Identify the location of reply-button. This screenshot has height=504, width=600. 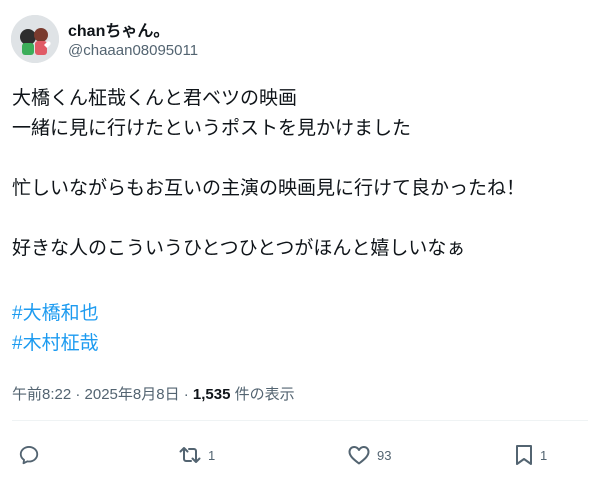
(29, 455).